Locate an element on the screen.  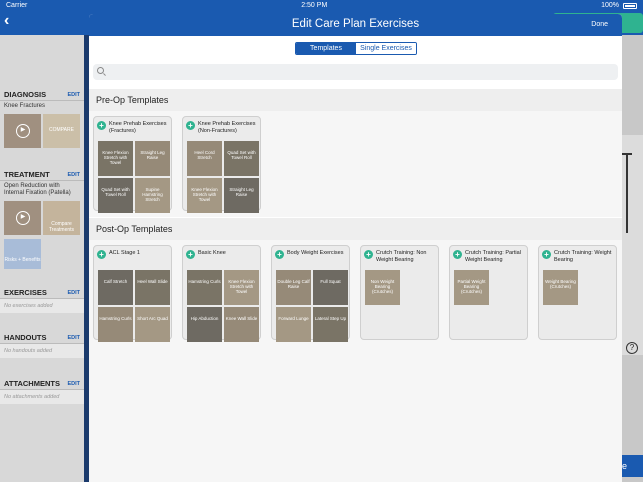
modal-header: Edit Care Plan Exercises Done is located at coordinates (355, 25).